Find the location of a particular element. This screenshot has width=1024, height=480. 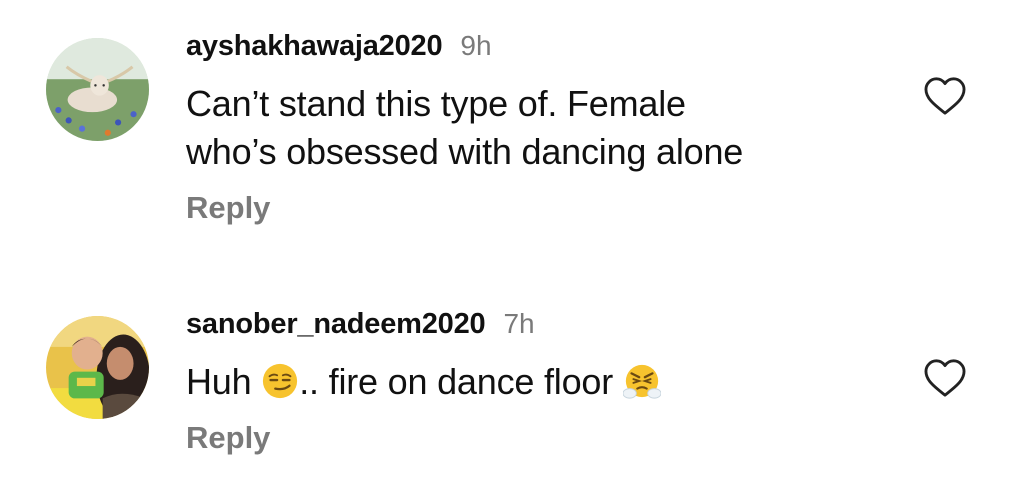

username: ayshakhawaja2020 is located at coordinates (314, 46).